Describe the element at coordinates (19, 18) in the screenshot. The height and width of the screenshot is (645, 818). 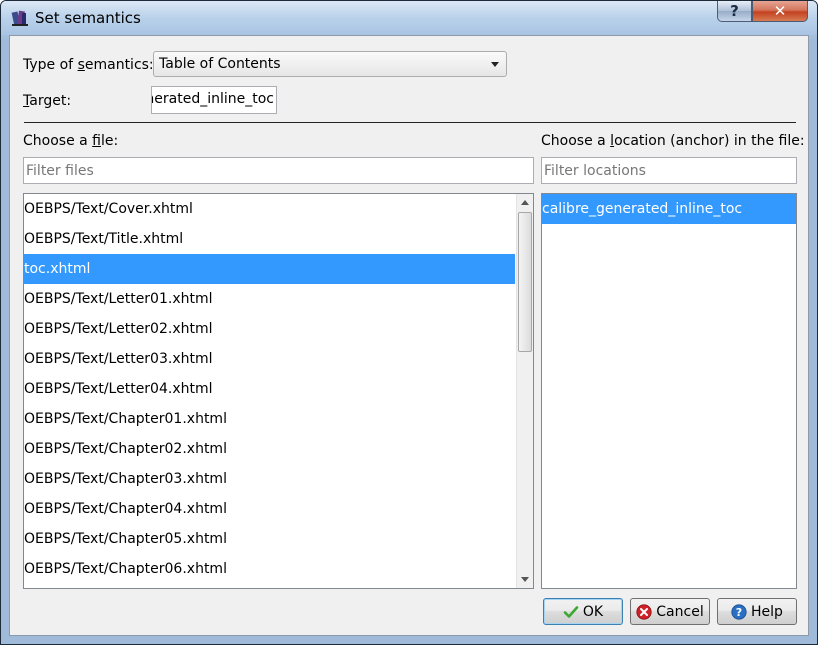
I see `calibre-icon` at that location.